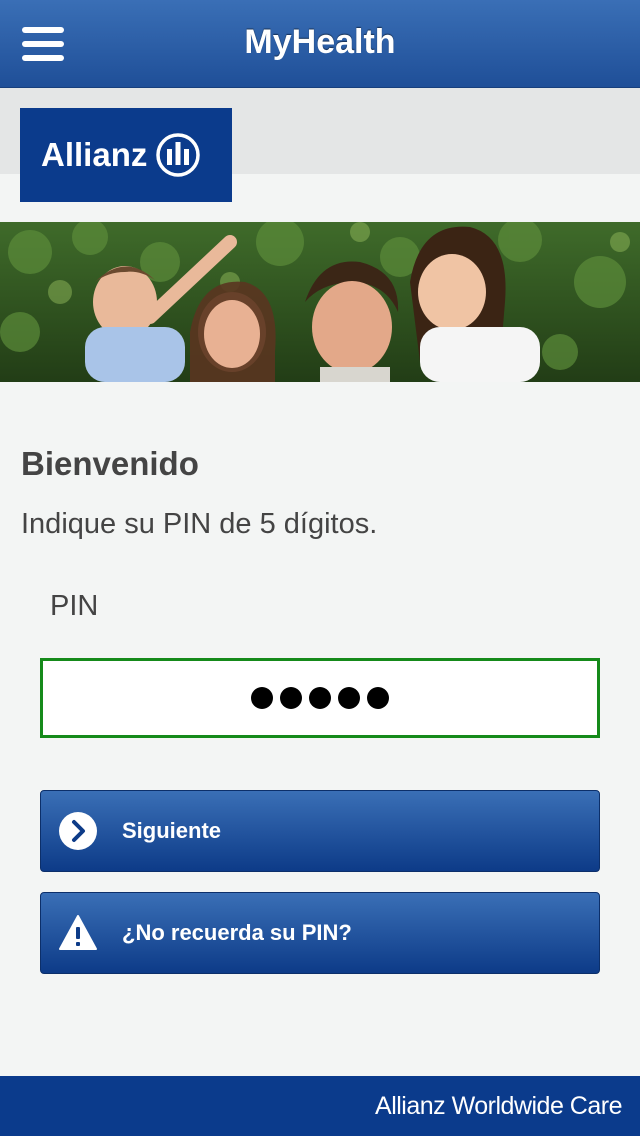  I want to click on app-title: MyHealth, so click(320, 42).